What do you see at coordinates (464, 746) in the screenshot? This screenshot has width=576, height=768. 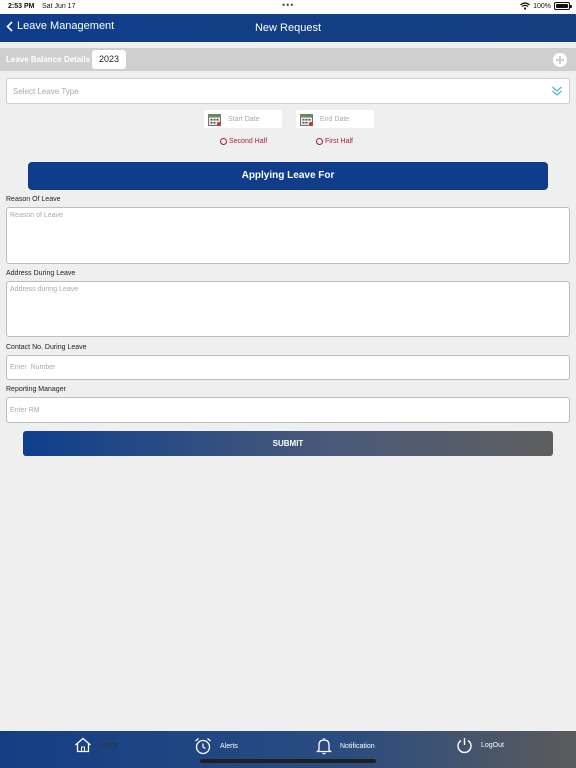 I see `power-icon` at bounding box center [464, 746].